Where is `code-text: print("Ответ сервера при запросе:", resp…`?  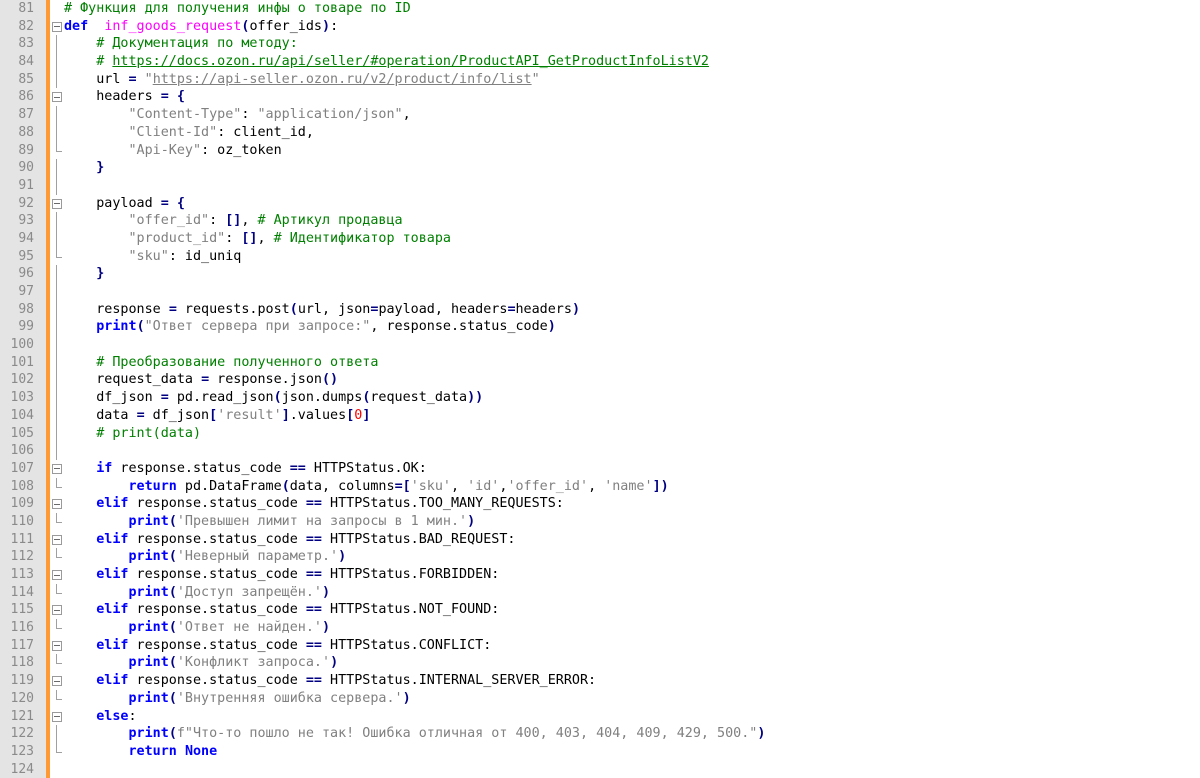 code-text: print("Ответ сервера при запросе:", resp… is located at coordinates (310, 327).